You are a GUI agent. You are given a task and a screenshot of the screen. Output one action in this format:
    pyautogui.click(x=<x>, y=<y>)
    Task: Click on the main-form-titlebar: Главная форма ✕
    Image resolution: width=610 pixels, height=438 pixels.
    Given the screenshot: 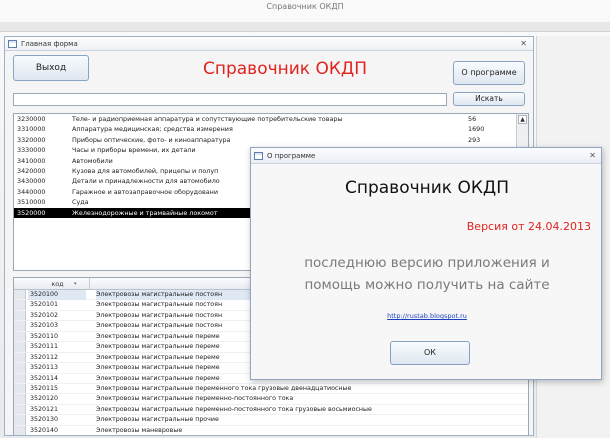 What is the action you would take?
    pyautogui.click(x=269, y=44)
    